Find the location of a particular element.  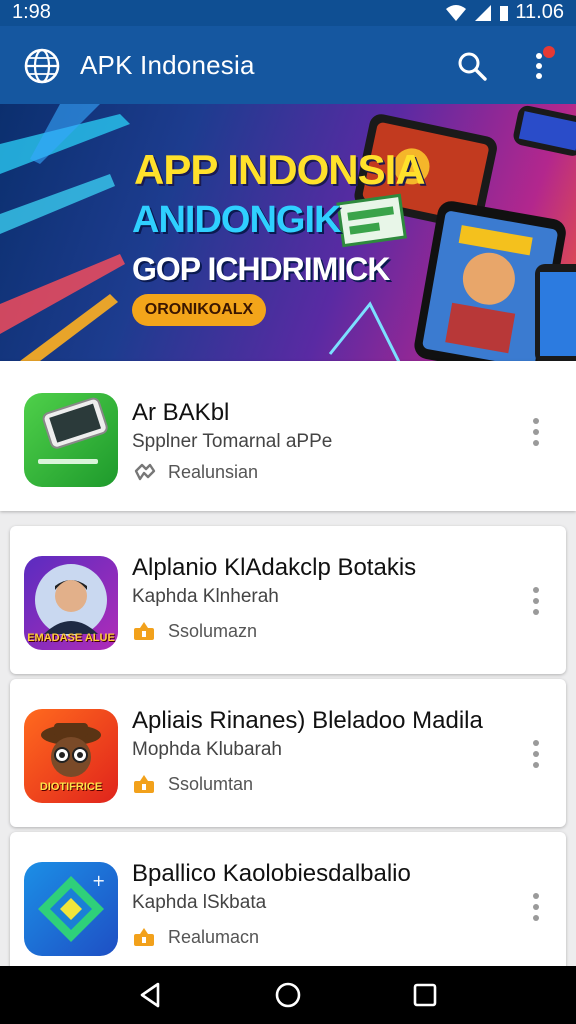

banner-subheadline: ANIDONGIK is located at coordinates (236, 220).